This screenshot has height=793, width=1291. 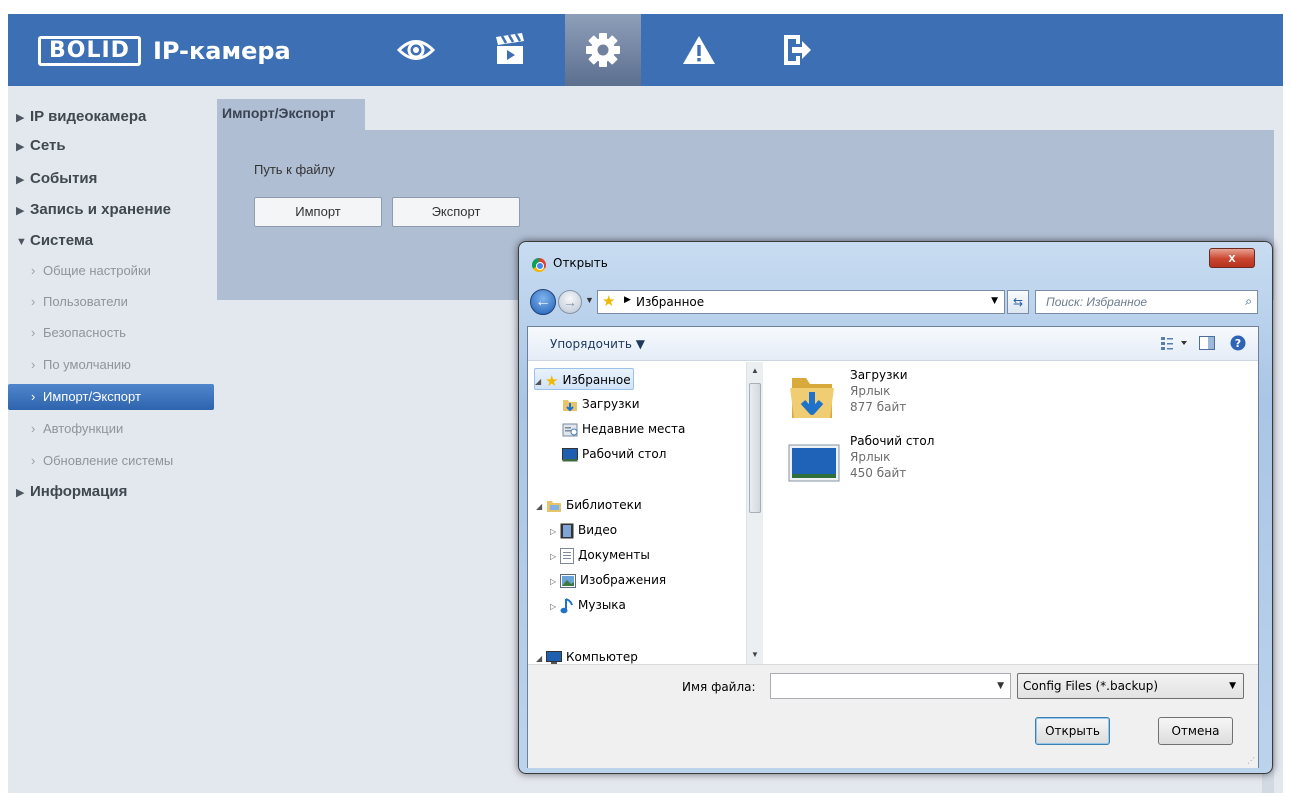 I want to click on clapperboard-icon, so click(x=510, y=48).